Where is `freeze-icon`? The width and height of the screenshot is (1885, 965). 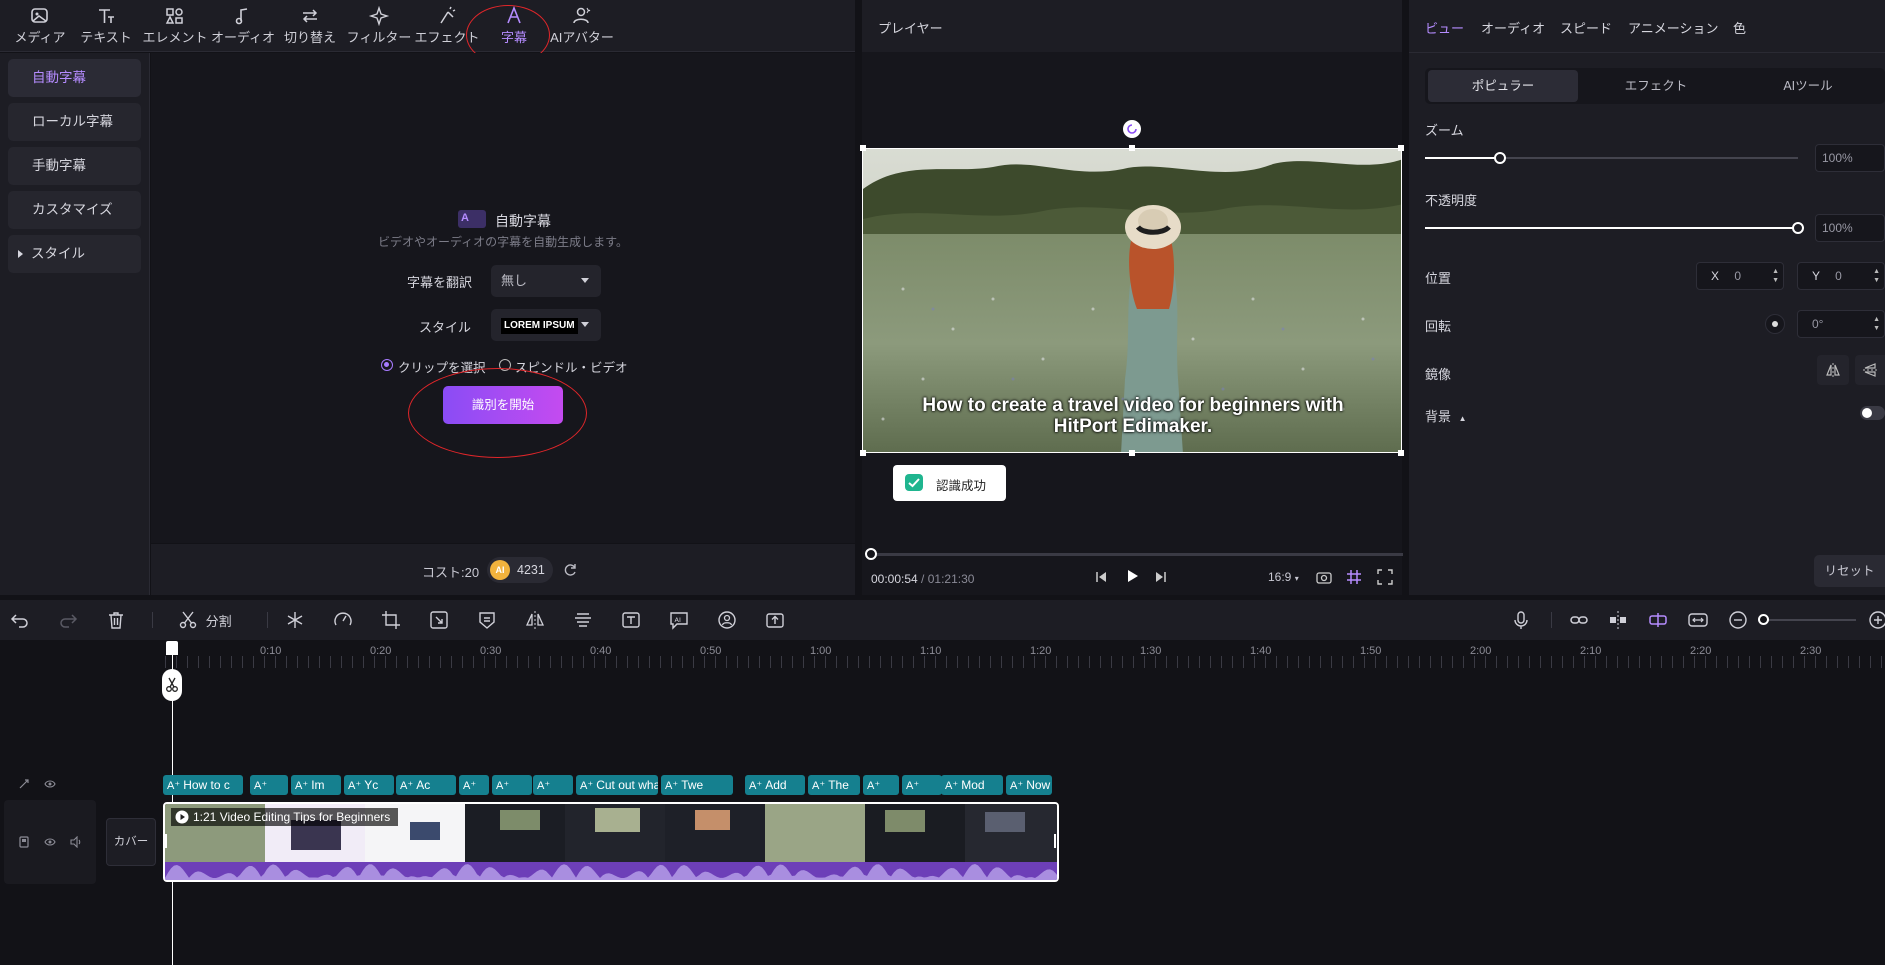 freeze-icon is located at coordinates (295, 620).